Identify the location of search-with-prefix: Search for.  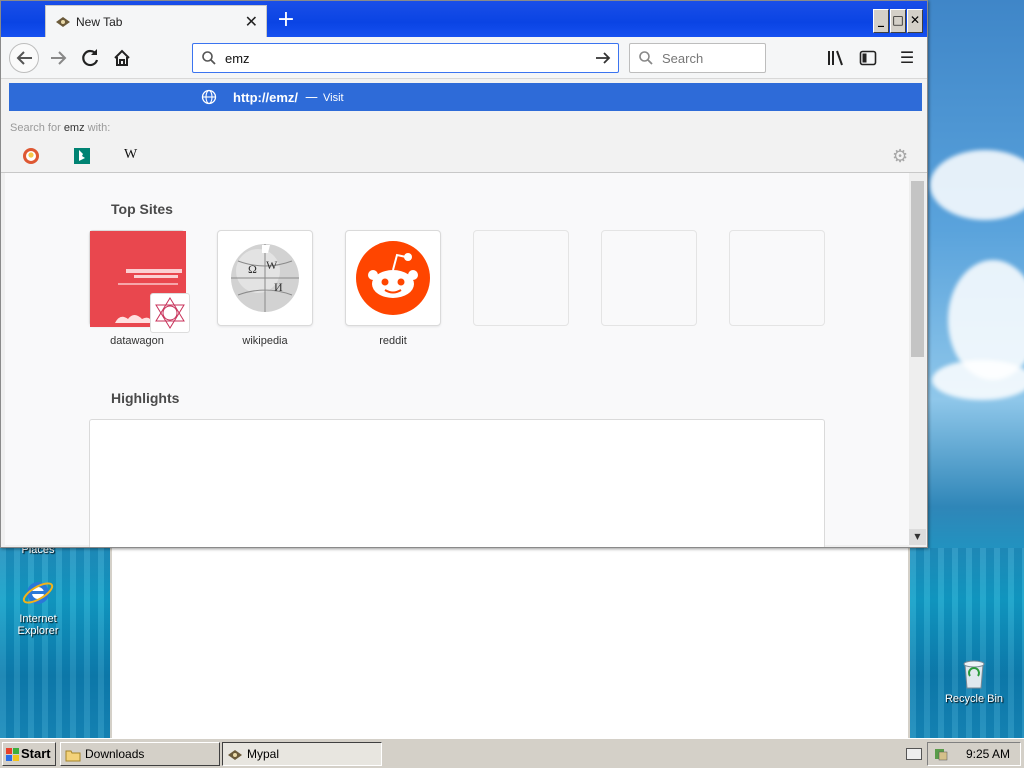
(35, 128).